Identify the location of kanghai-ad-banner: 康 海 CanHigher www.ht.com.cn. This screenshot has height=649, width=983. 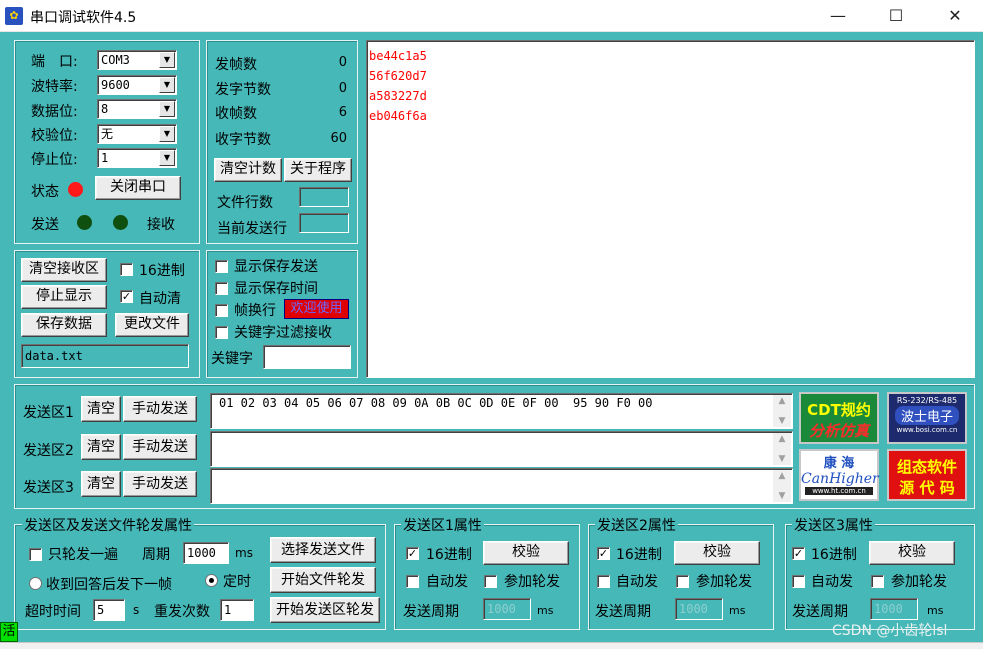
(839, 475).